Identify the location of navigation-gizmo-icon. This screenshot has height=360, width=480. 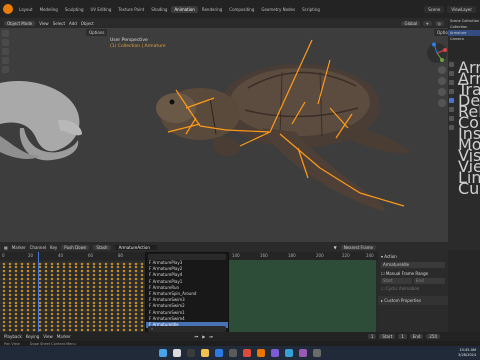
(437, 53).